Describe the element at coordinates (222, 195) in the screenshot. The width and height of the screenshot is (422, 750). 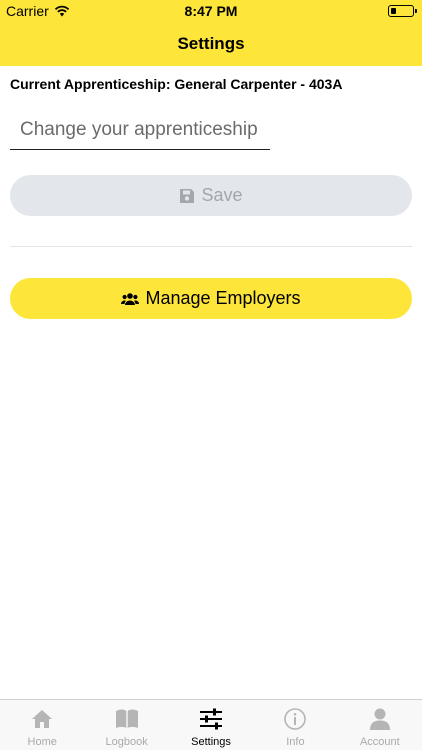
I see `save-button-label: Save` at that location.